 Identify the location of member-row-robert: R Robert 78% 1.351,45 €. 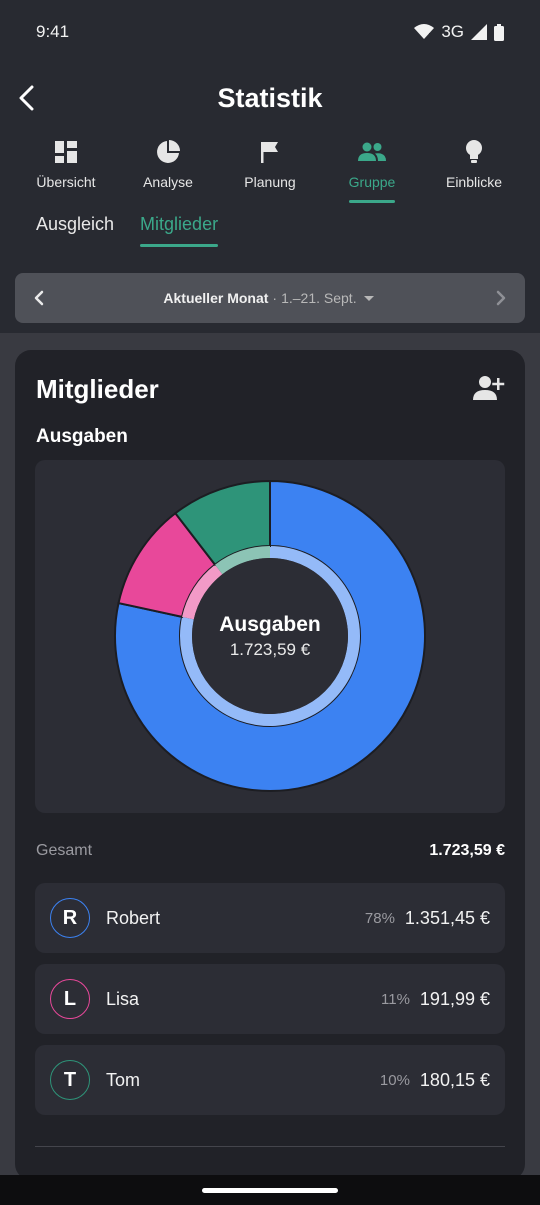
(270, 918).